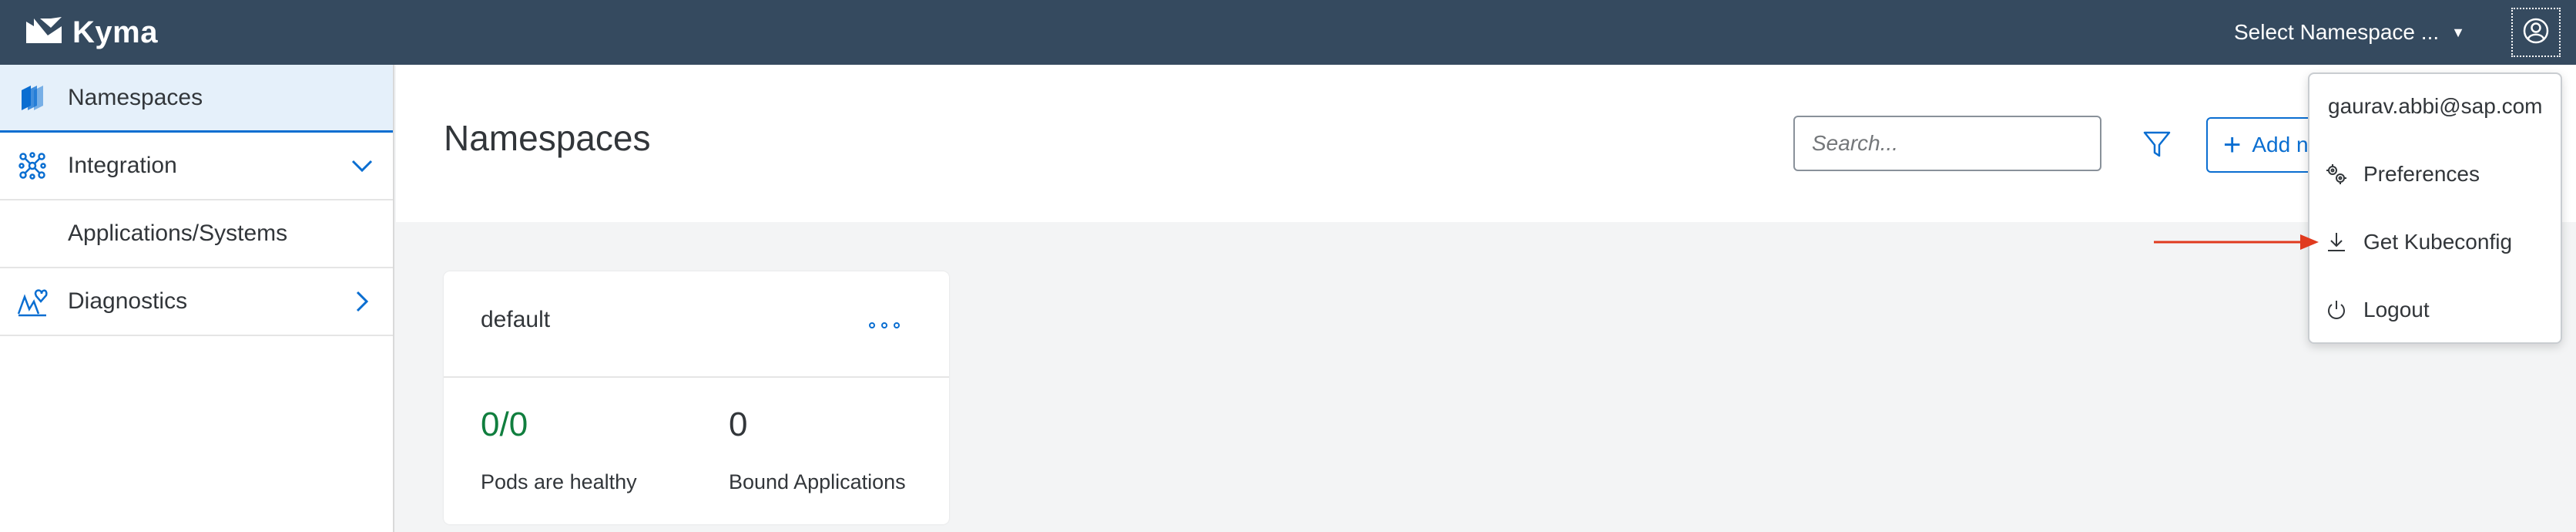 The height and width of the screenshot is (532, 2576). I want to click on shell-bar: Kyma Select Namespace ... ▼, so click(1288, 32).